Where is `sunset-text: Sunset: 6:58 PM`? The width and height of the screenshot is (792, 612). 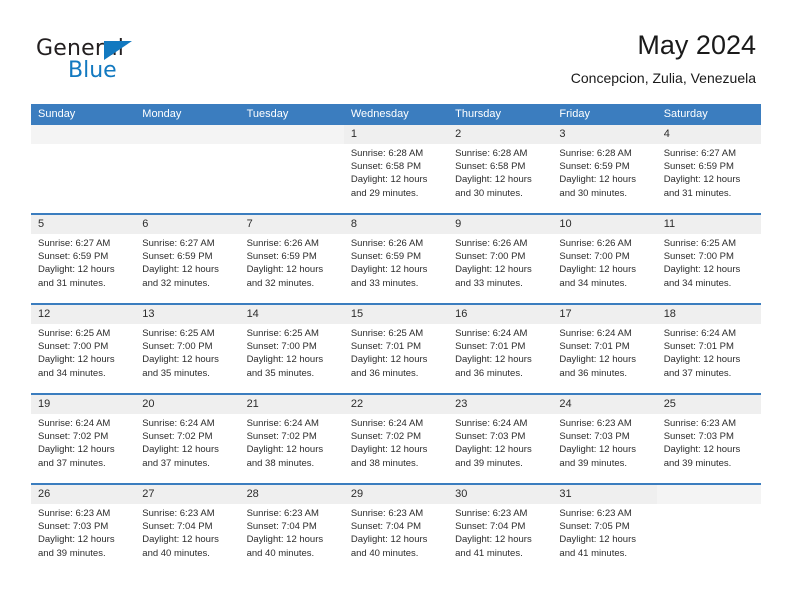
sunset-text: Sunset: 6:58 PM is located at coordinates (490, 167).